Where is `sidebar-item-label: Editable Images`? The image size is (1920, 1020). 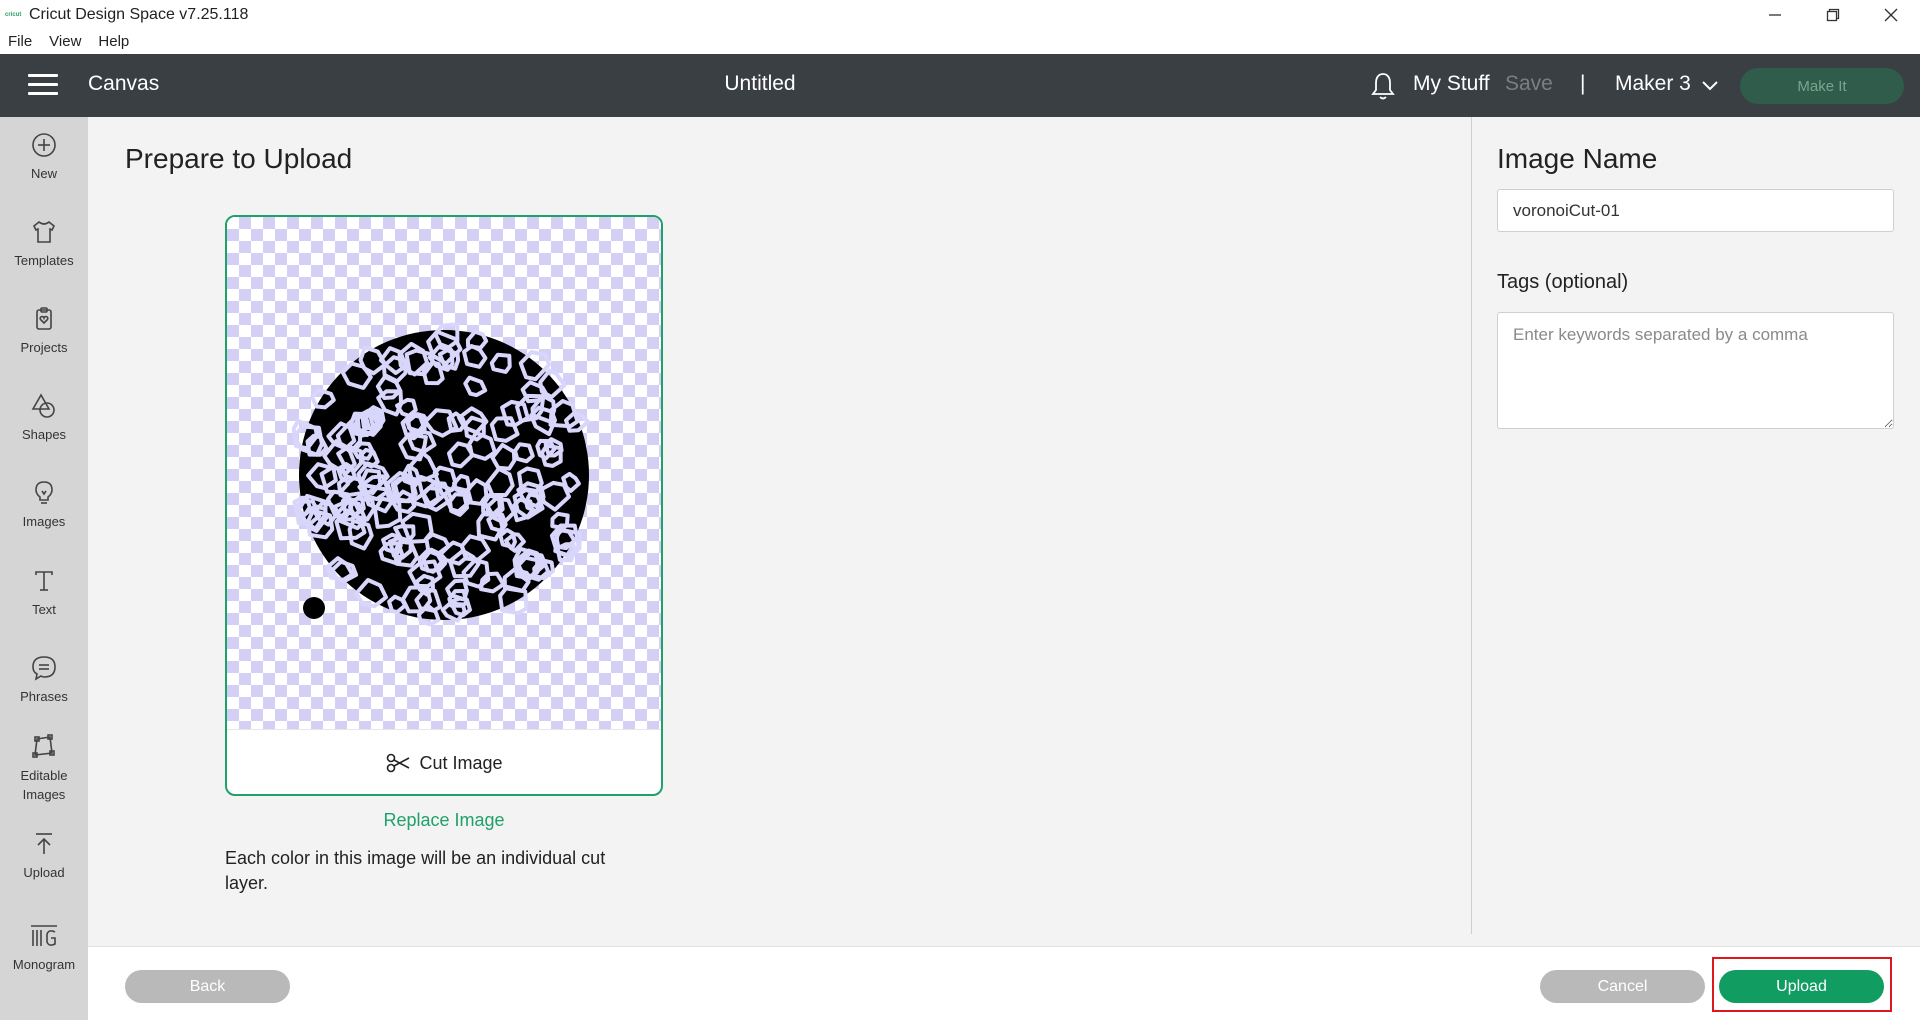
sidebar-item-label: Editable Images is located at coordinates (44, 785).